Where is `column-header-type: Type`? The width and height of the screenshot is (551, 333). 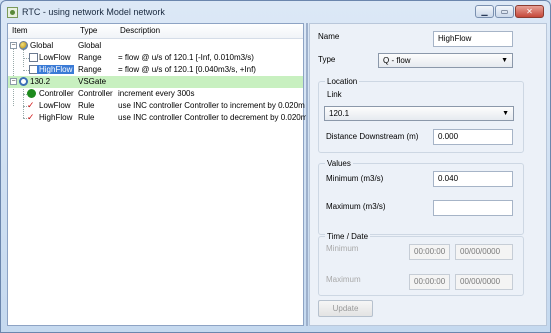
column-header-type: Type is located at coordinates (88, 30).